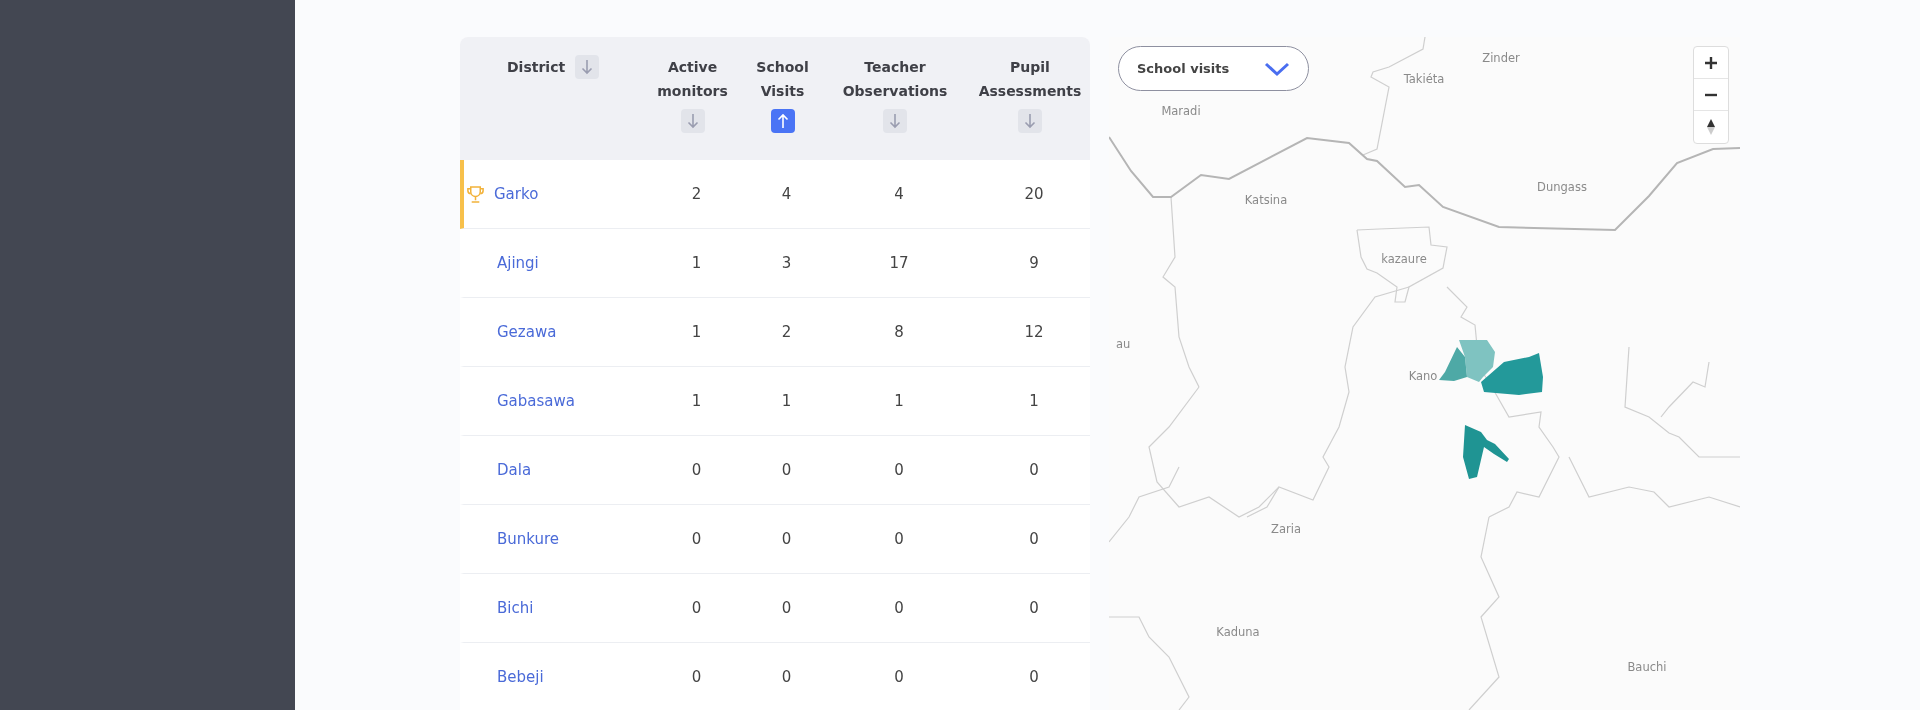  What do you see at coordinates (1034, 263) in the screenshot?
I see `table-cell: 9` at bounding box center [1034, 263].